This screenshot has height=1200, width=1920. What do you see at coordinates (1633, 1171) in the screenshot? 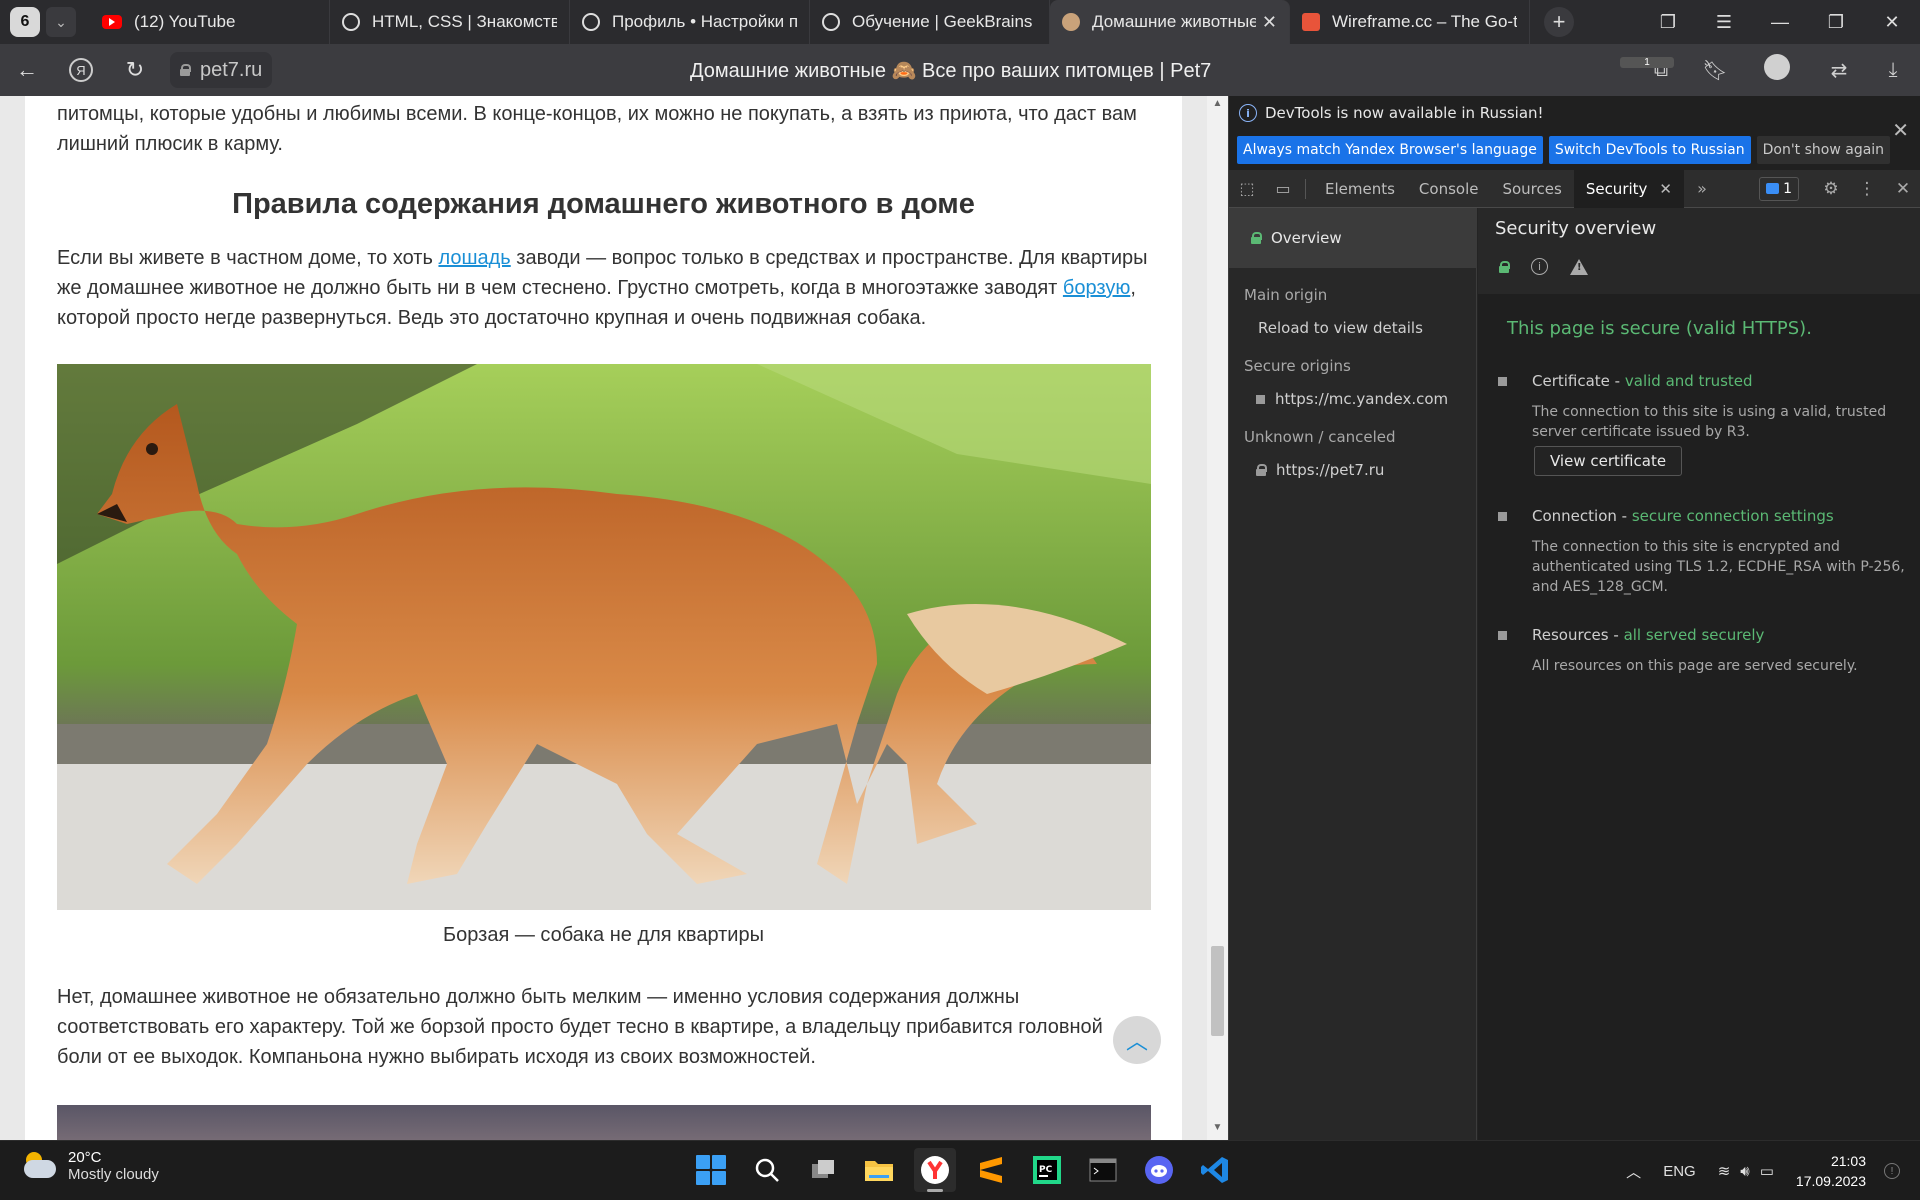
I see `chevron-up-icon: ︿` at bounding box center [1633, 1171].